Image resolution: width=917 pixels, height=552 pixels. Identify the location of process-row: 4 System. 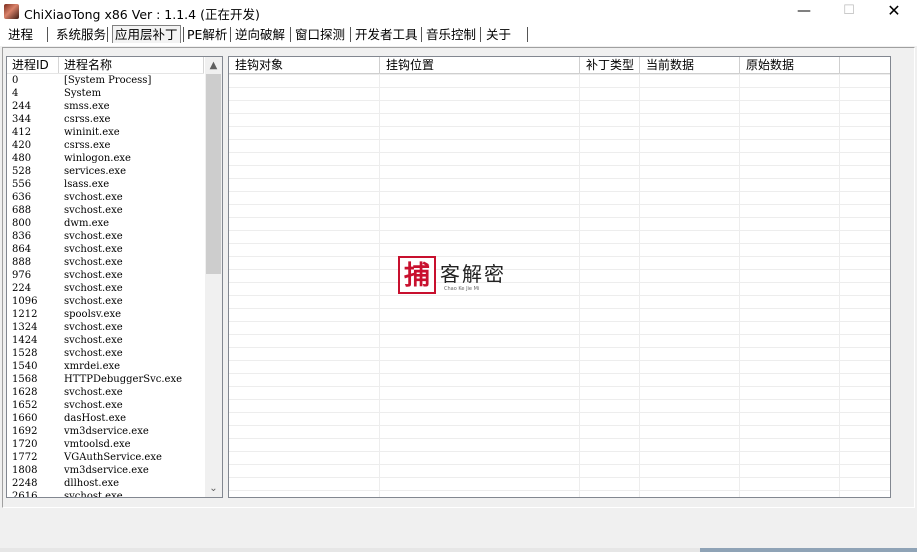
(105, 93).